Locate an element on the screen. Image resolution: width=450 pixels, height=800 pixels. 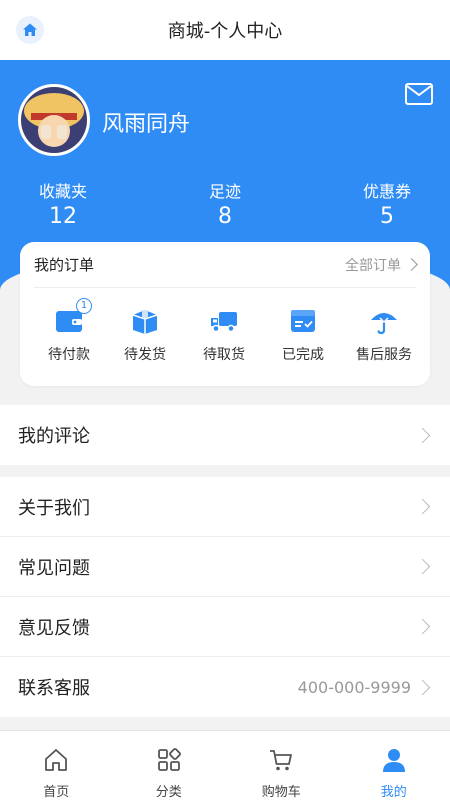
category-icon is located at coordinates (169, 759).